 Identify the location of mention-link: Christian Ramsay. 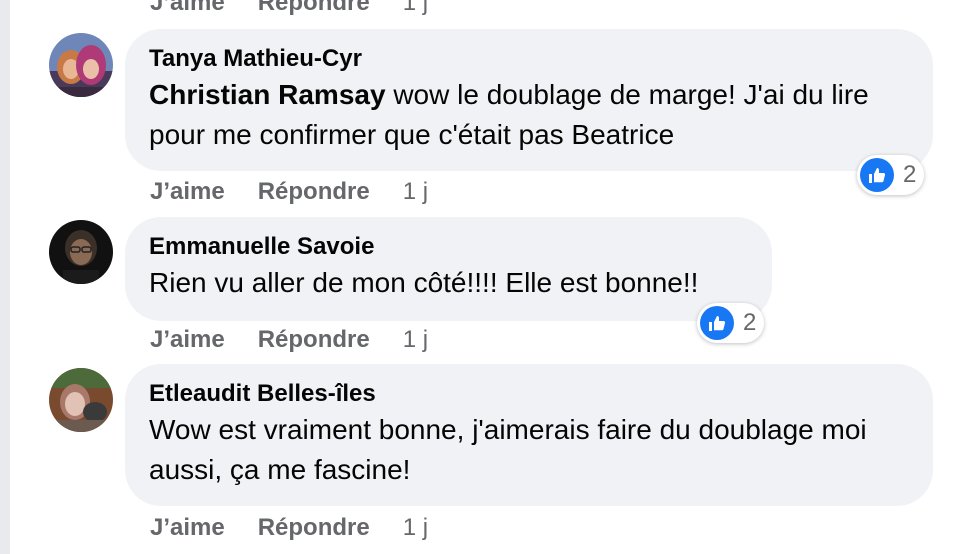
(267, 94).